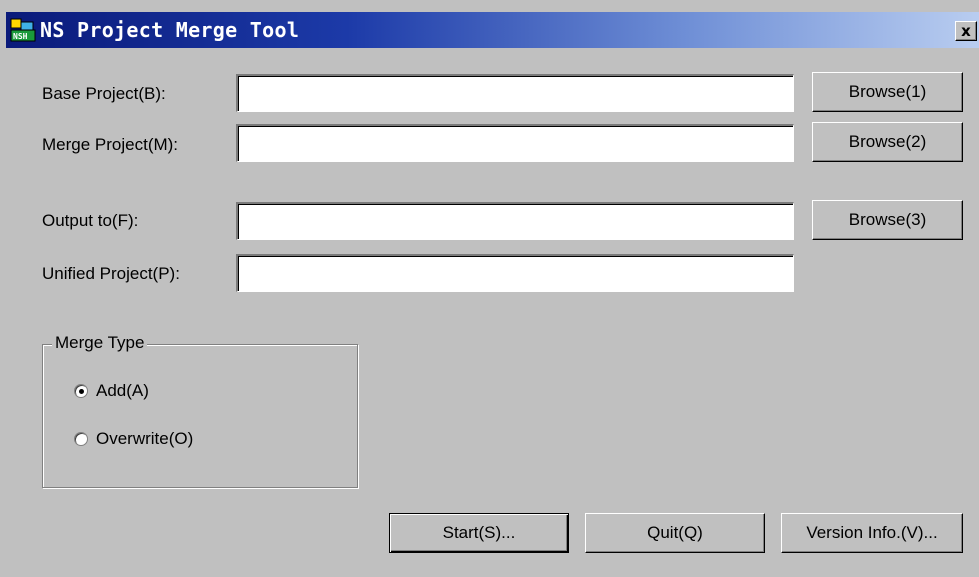  What do you see at coordinates (515, 273) in the screenshot?
I see `unified-project-input` at bounding box center [515, 273].